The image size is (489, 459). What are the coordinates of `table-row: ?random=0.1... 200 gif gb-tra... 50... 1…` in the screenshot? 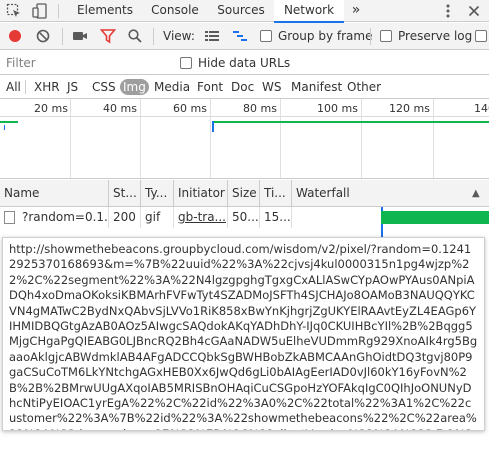 It's located at (244, 217).